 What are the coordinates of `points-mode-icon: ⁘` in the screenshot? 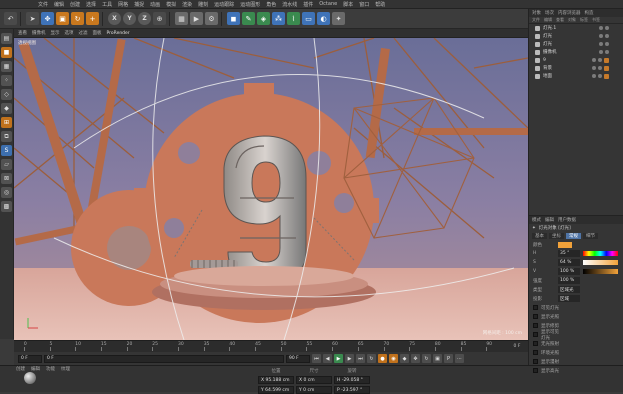 It's located at (6, 80).